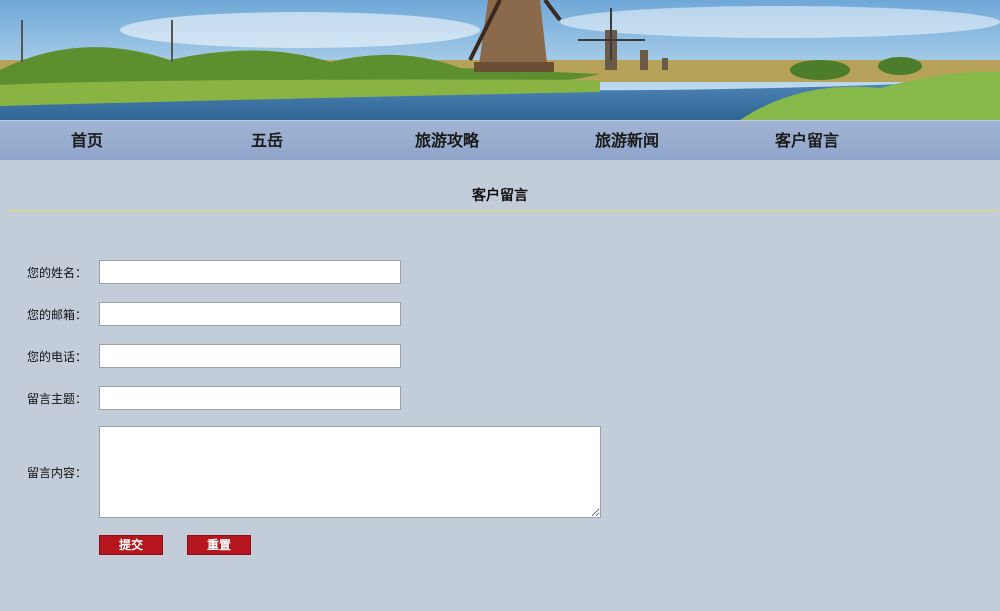 The width and height of the screenshot is (1000, 611). Describe the element at coordinates (503, 210) in the screenshot. I see `title-divider` at that location.